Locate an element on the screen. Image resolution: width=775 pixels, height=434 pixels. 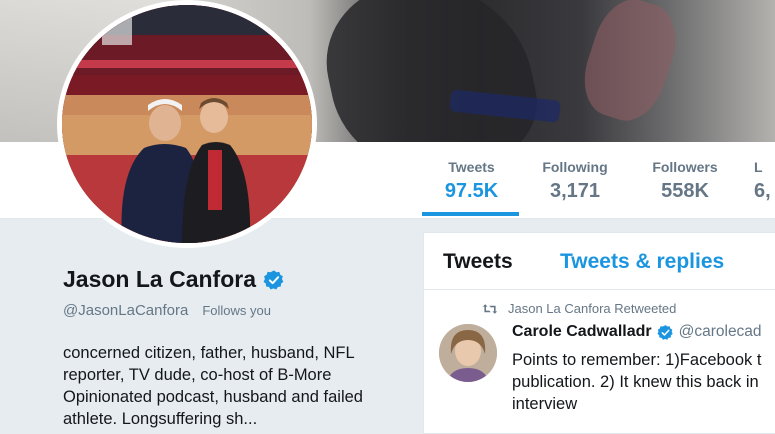
tweet-author-name: Carole Cadwalladr is located at coordinates (582, 332).